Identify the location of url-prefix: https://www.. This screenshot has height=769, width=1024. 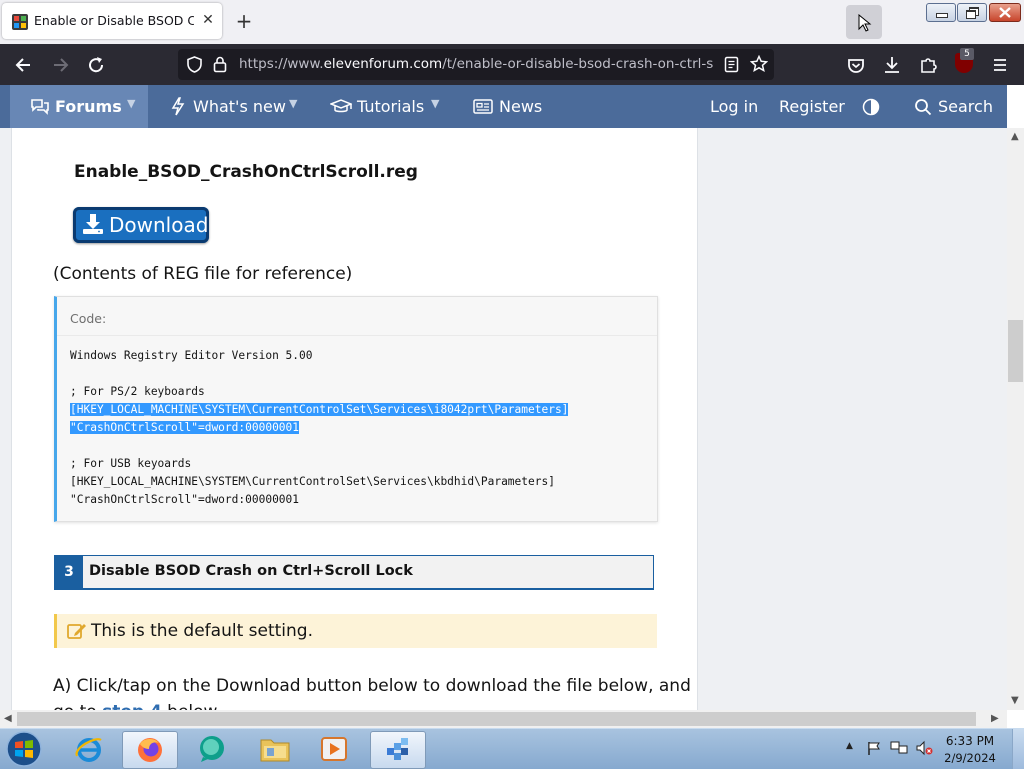
(281, 64).